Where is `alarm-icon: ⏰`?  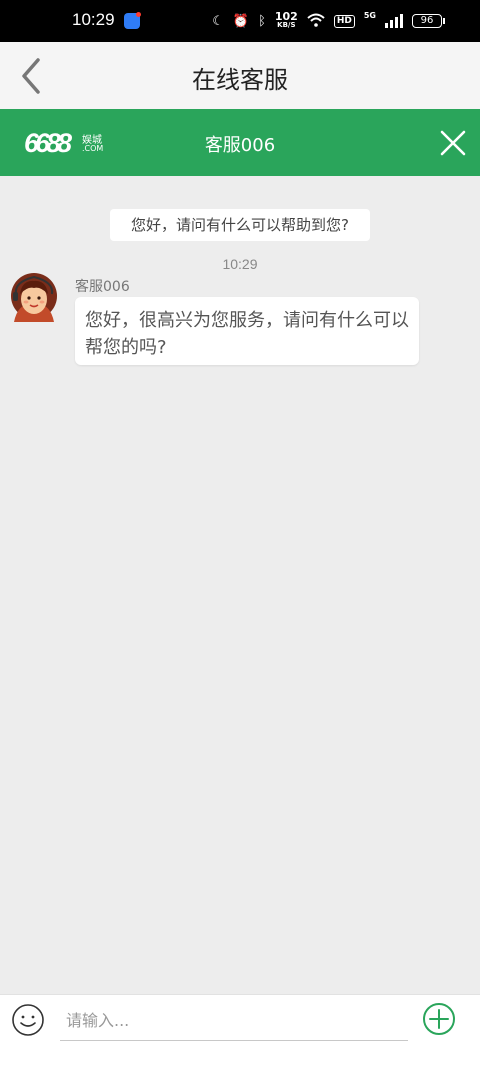
alarm-icon: ⏰ is located at coordinates (241, 21).